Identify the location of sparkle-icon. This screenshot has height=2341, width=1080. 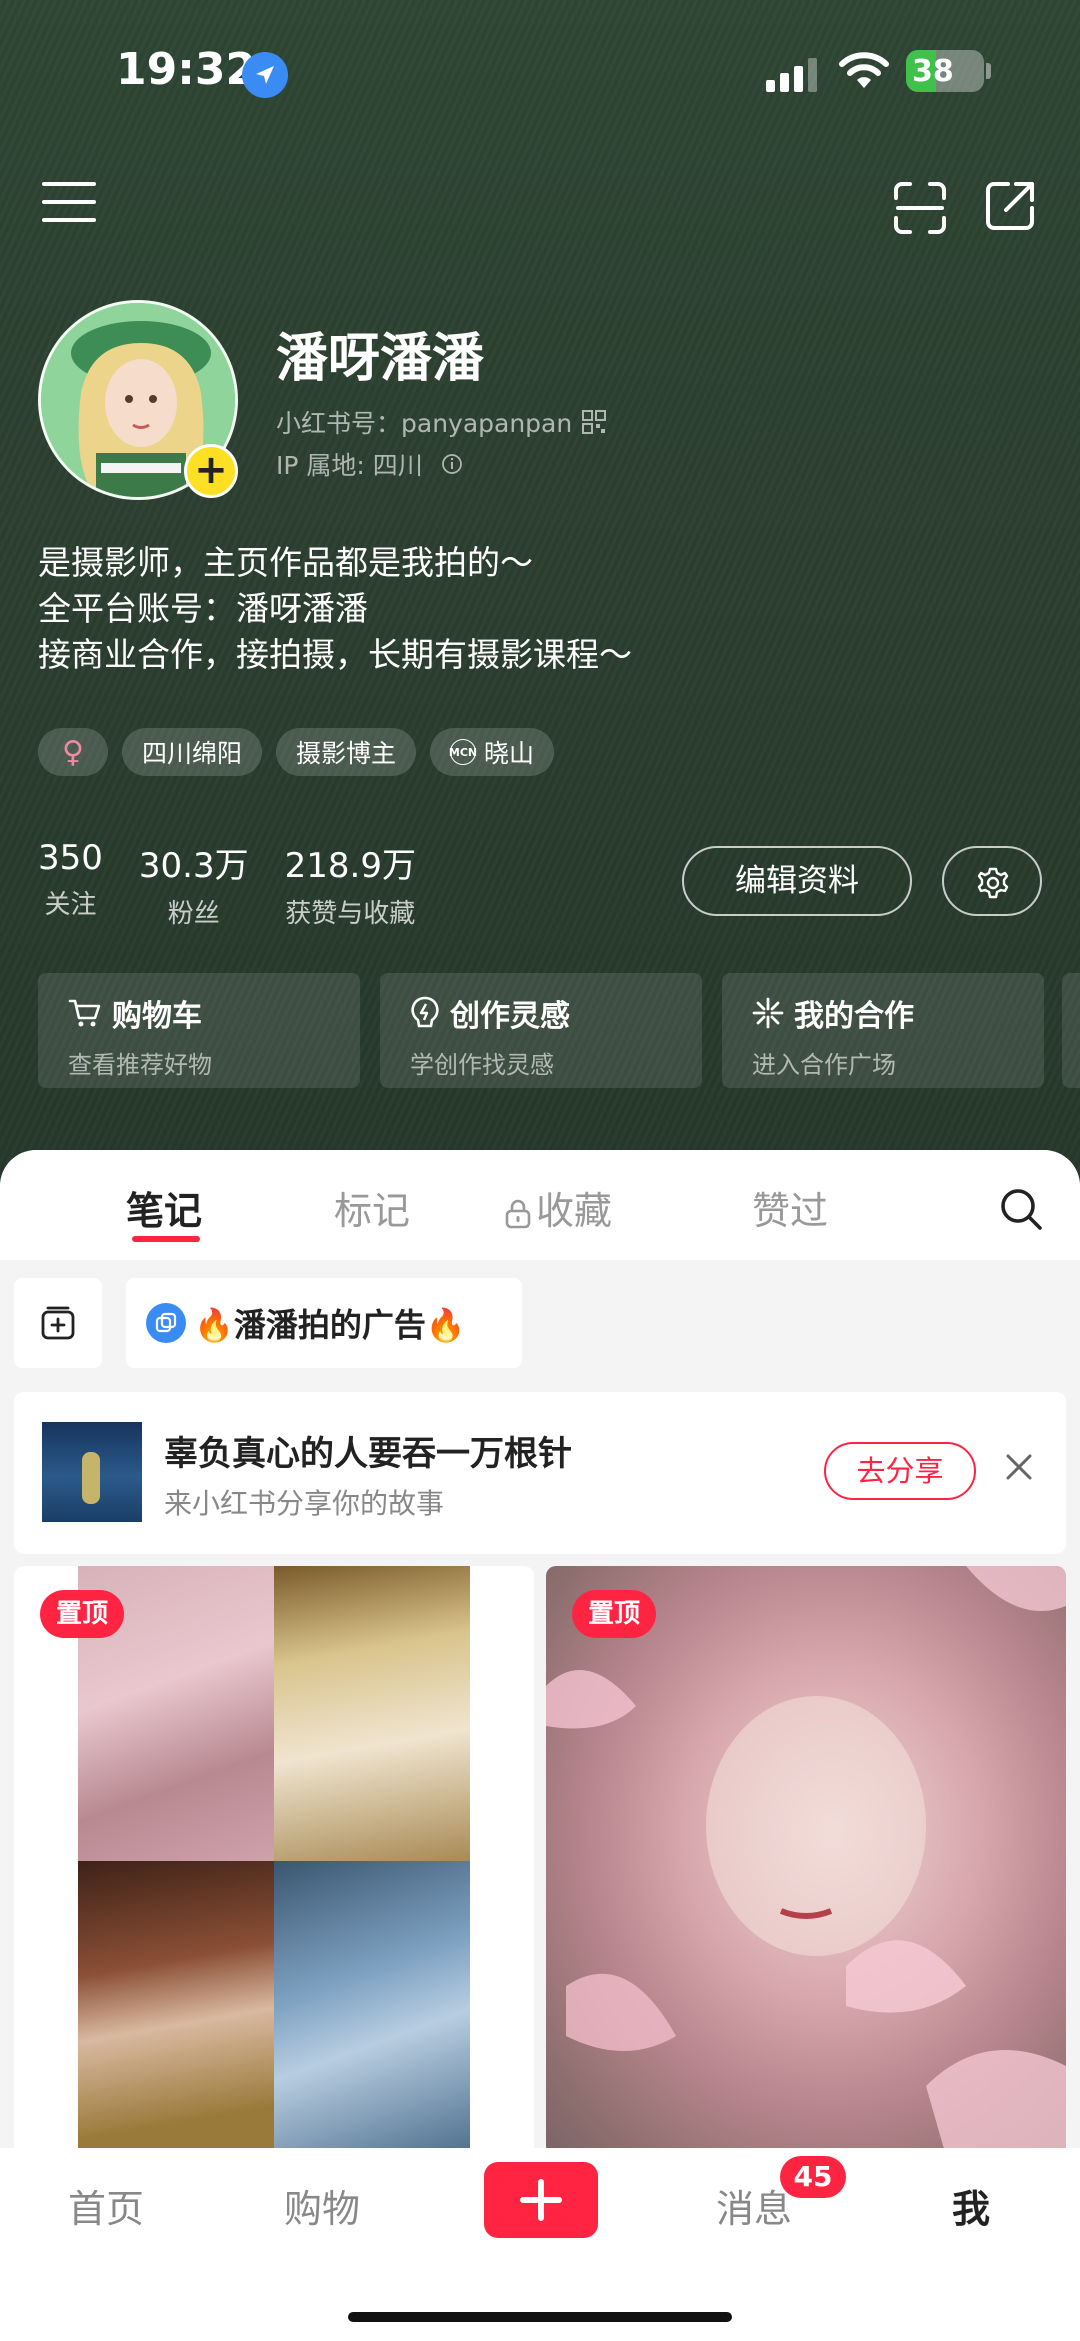
(768, 1013).